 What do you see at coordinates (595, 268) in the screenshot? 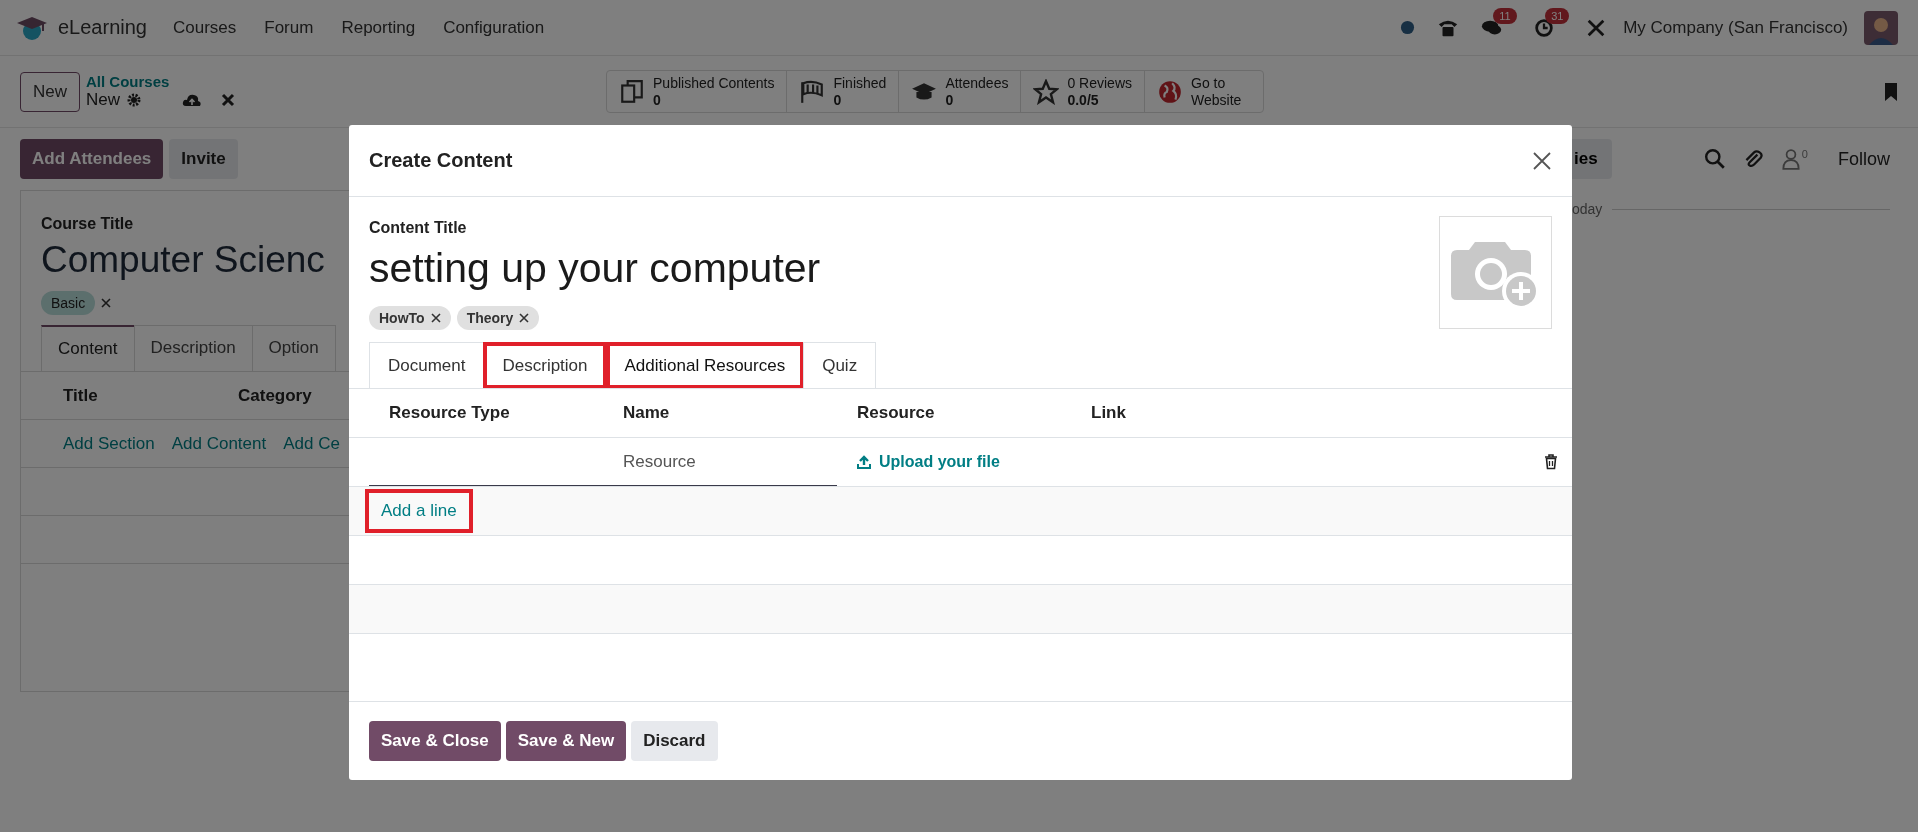
I see `content-title-field: setting up your computer` at bounding box center [595, 268].